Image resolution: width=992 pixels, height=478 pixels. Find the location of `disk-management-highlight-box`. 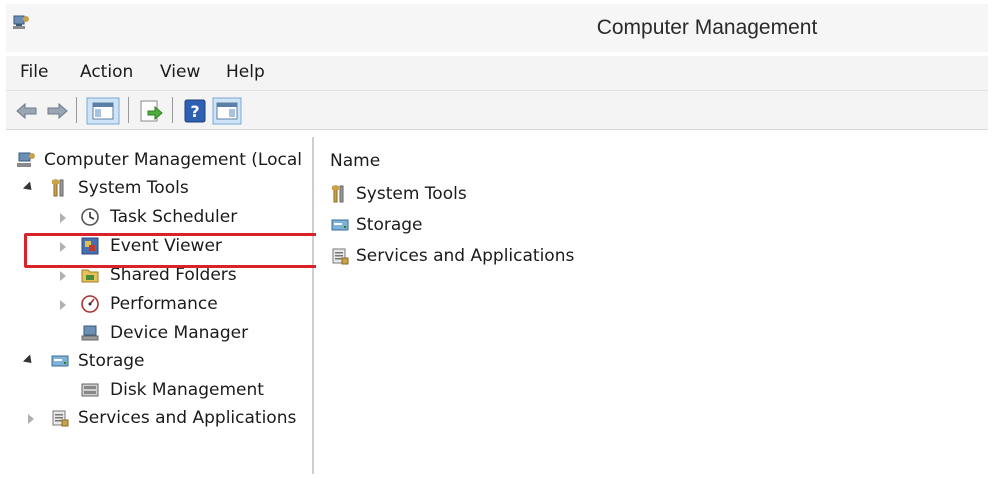

disk-management-highlight-box is located at coordinates (176, 250).